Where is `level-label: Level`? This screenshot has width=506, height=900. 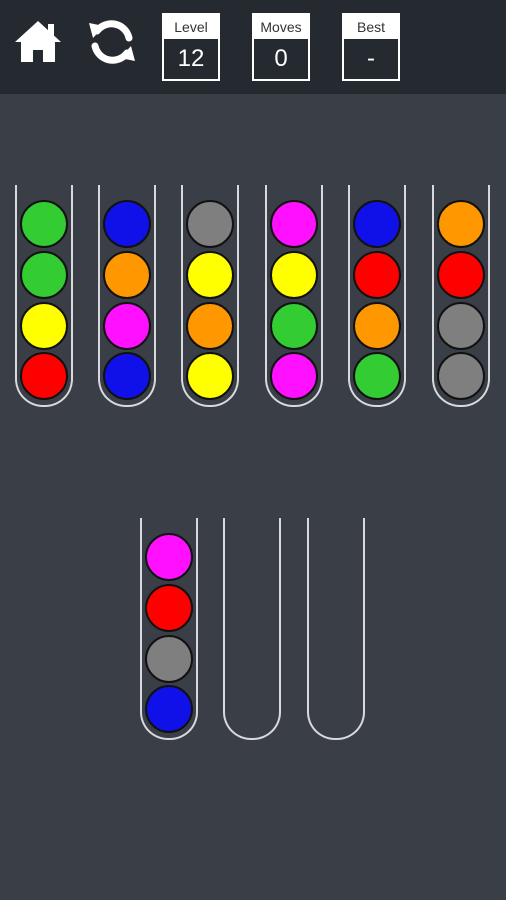 level-label: Level is located at coordinates (191, 27).